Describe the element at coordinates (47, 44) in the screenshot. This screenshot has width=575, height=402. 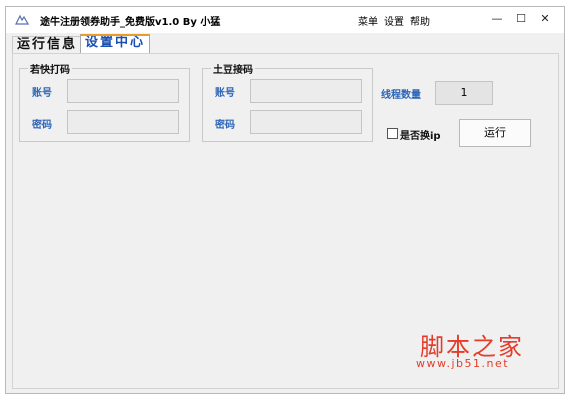
I see `tab-run-info: 运行信息` at that location.